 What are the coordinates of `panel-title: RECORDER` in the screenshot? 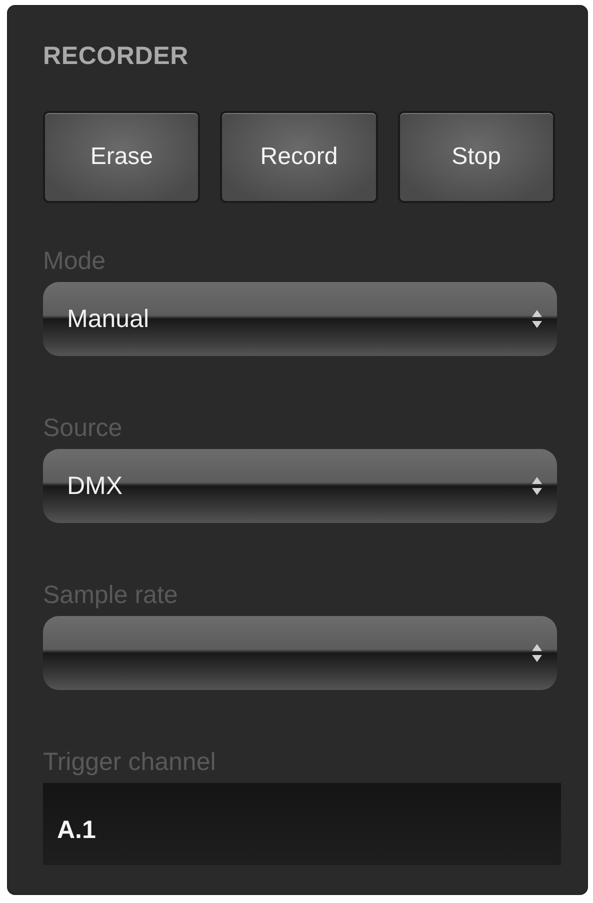 It's located at (116, 56).